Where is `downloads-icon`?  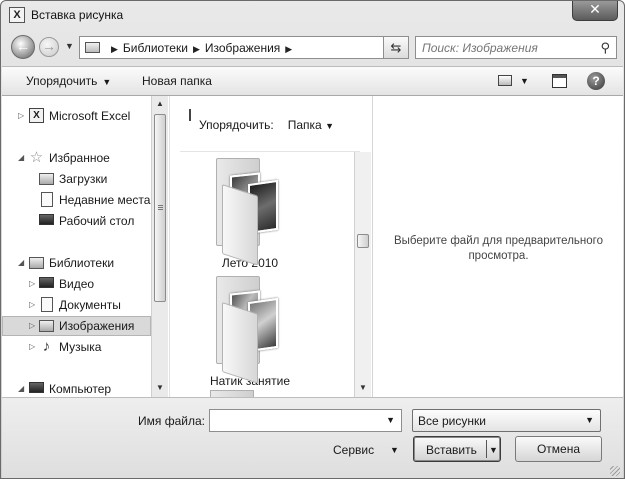
downloads-icon is located at coordinates (46, 179).